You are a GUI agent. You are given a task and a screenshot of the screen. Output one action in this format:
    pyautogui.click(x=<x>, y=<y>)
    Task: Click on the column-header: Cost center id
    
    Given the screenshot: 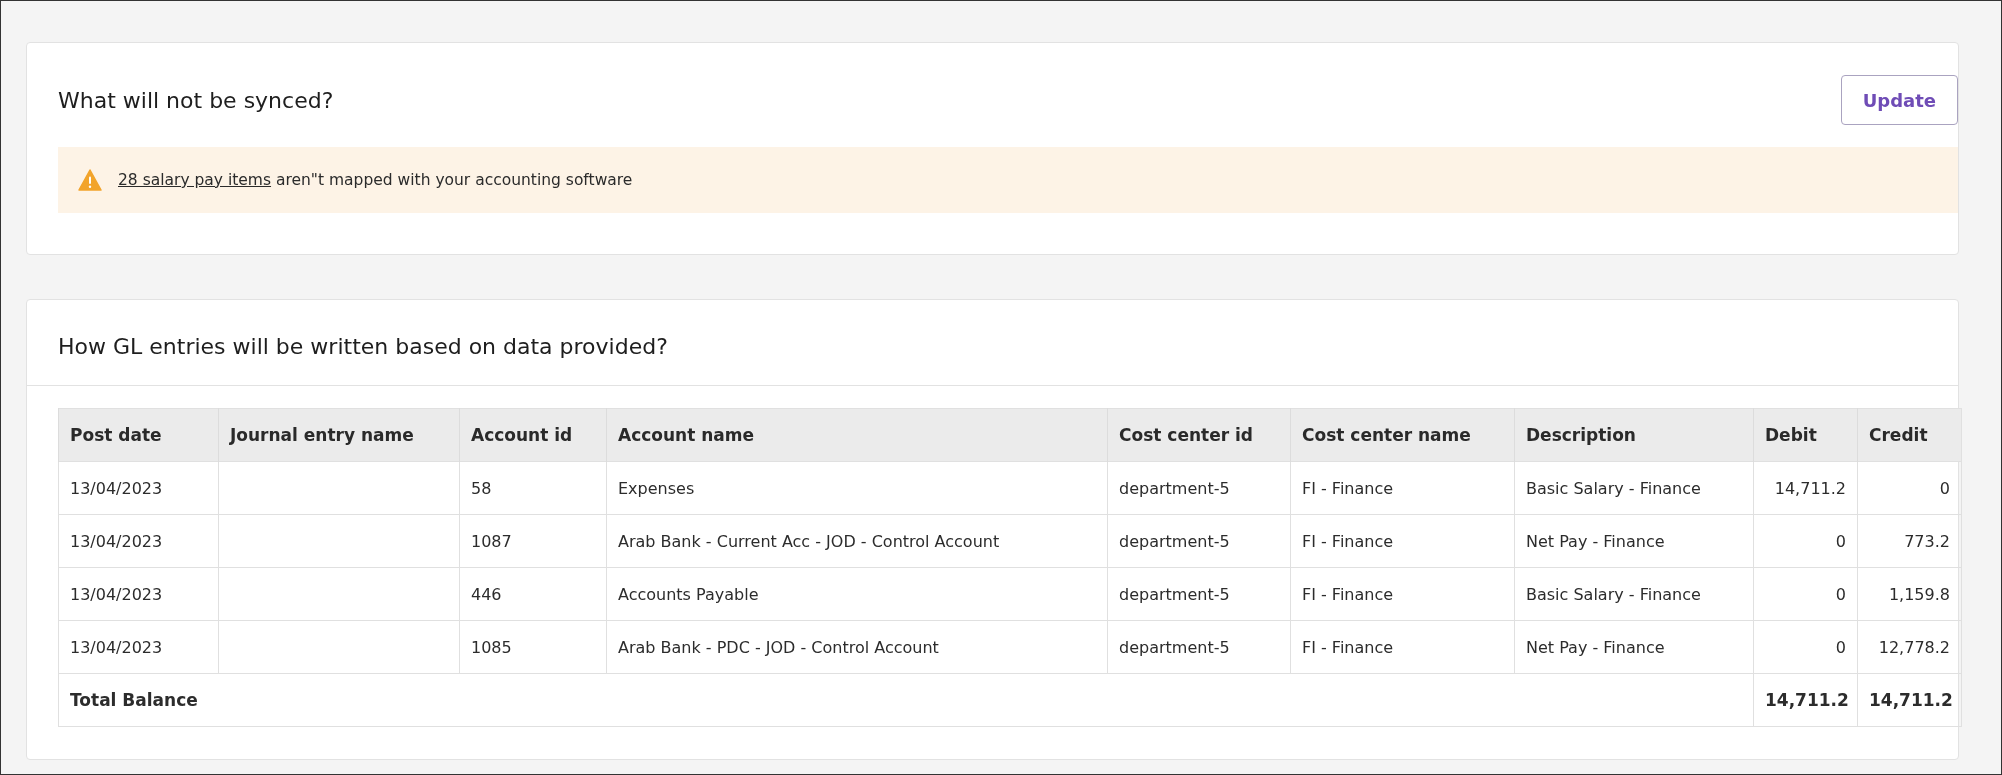 What is the action you would take?
    pyautogui.click(x=1199, y=435)
    